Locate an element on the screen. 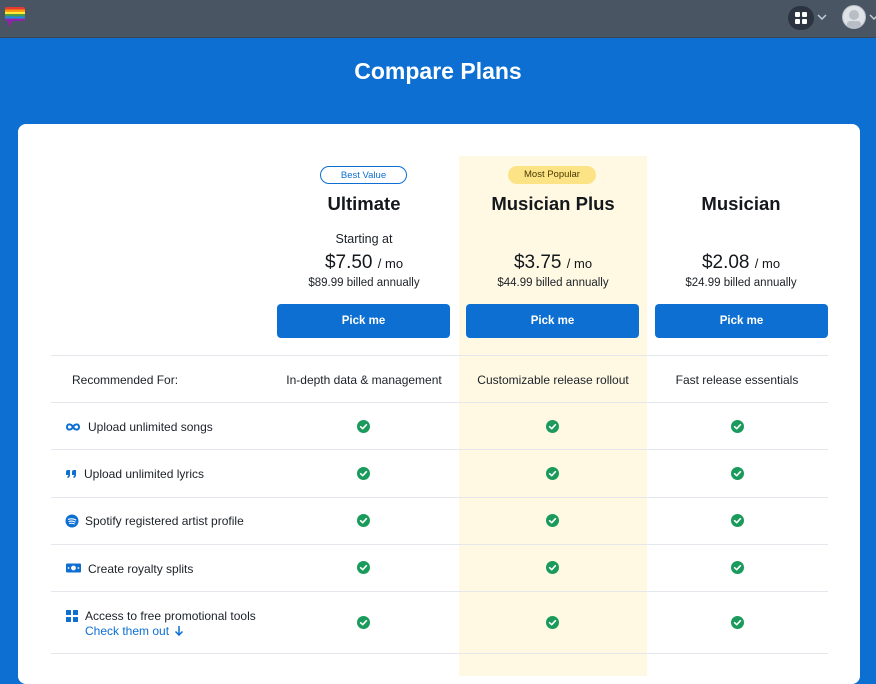 This screenshot has height=684, width=876. plan-name-musician-plus: Musician Plus is located at coordinates (553, 203).